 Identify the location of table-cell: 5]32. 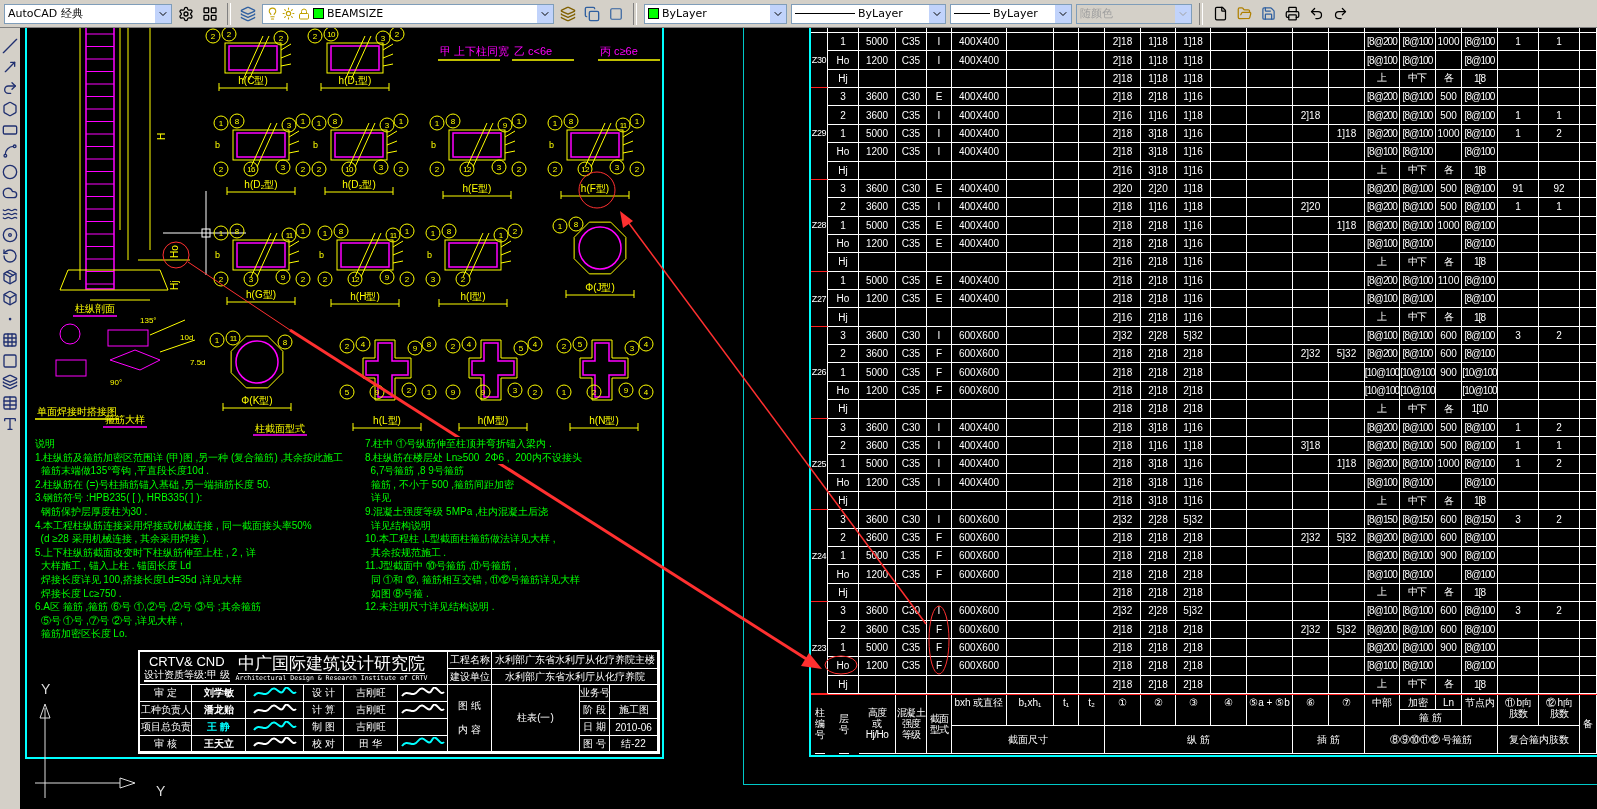
(1347, 538).